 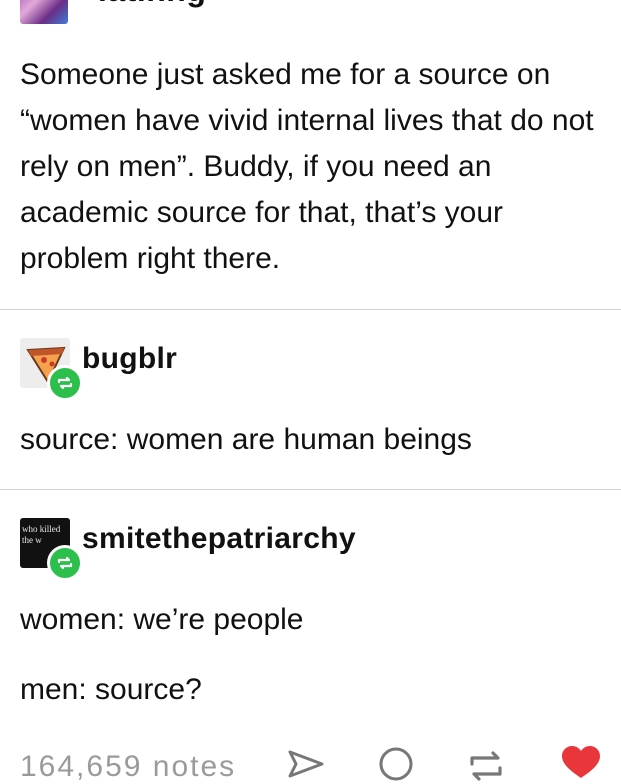 What do you see at coordinates (396, 762) in the screenshot?
I see `reply-icon` at bounding box center [396, 762].